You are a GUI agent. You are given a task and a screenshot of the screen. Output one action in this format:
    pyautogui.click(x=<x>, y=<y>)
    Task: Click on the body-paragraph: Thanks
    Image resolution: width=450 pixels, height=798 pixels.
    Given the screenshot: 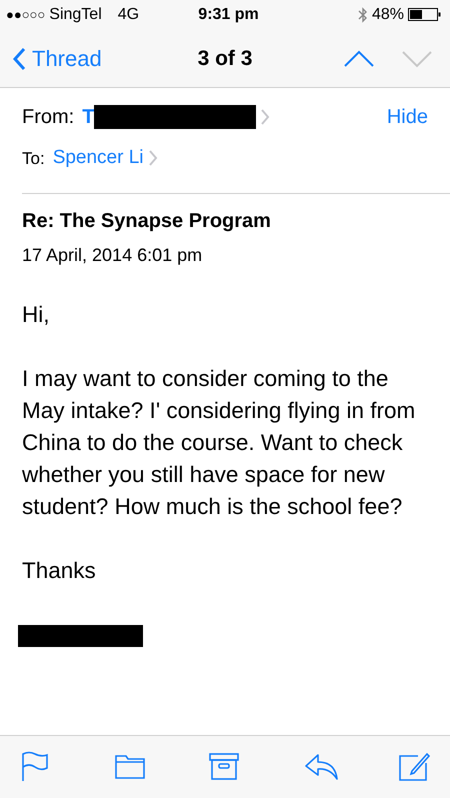 What is the action you would take?
    pyautogui.click(x=59, y=570)
    